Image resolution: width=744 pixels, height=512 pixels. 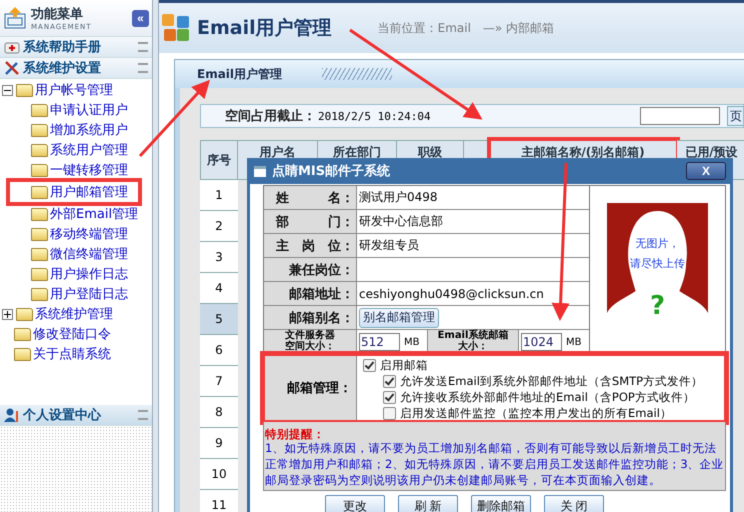 I want to click on checkbox-label: 启用邮箱, so click(x=404, y=365).